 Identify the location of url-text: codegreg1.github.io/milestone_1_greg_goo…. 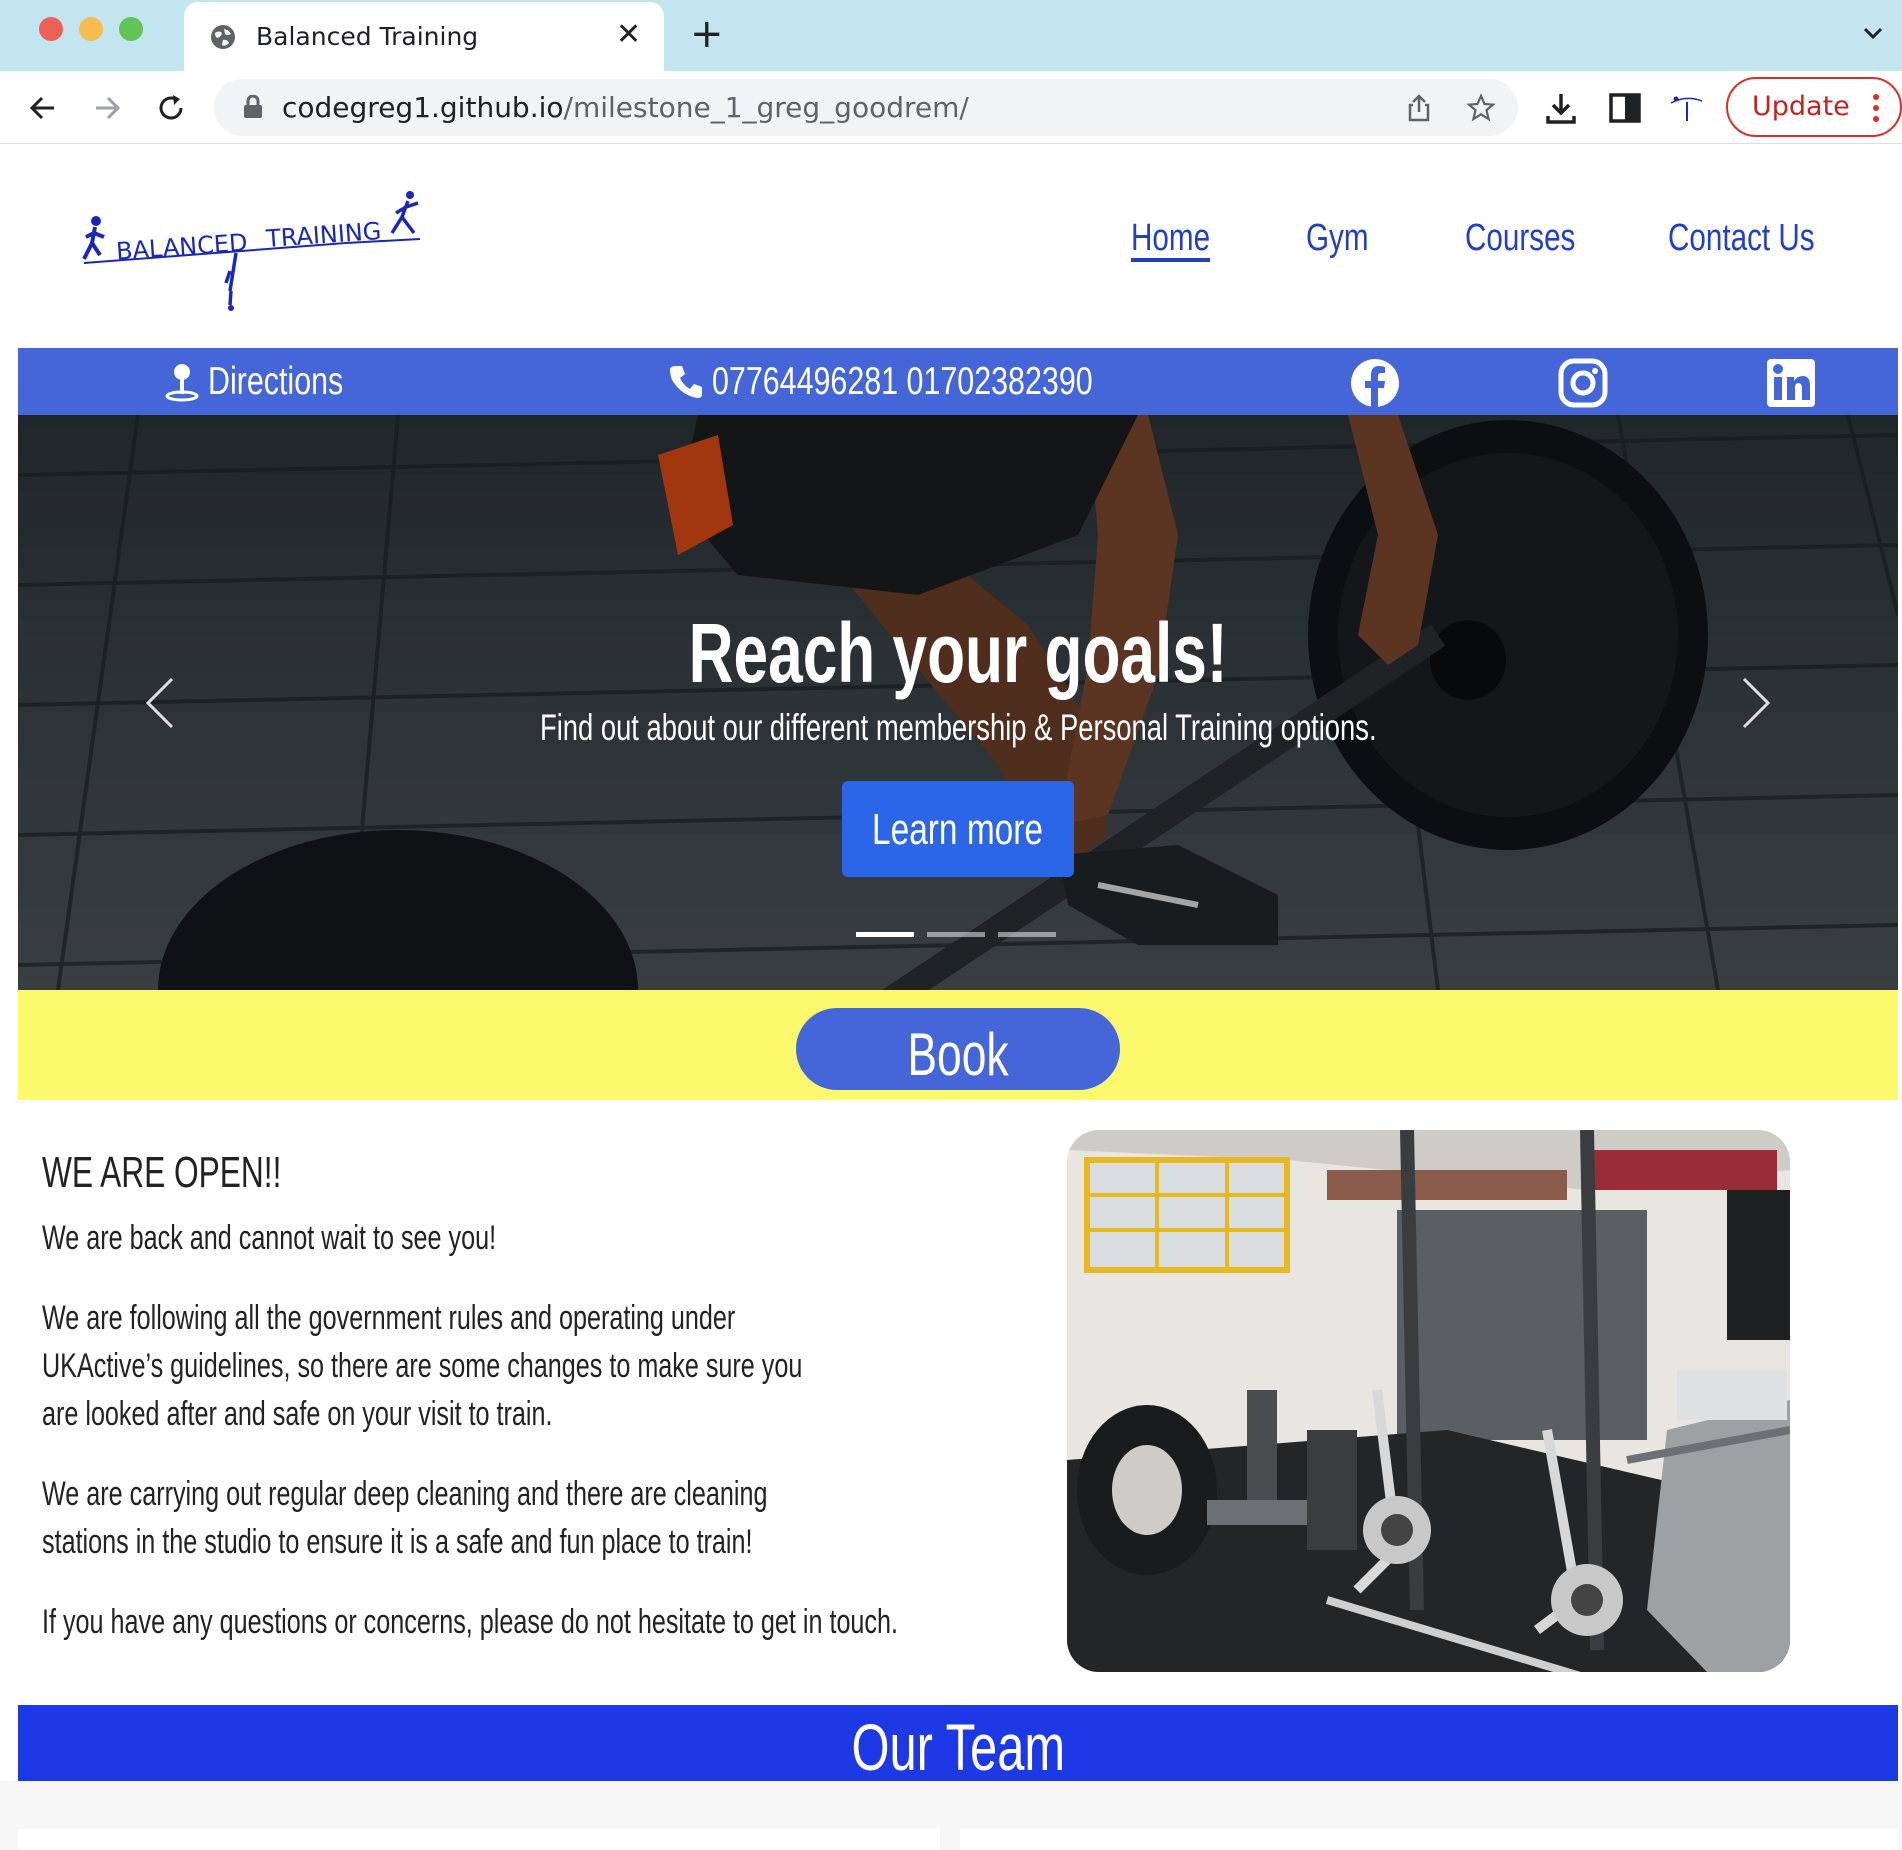
(625, 107).